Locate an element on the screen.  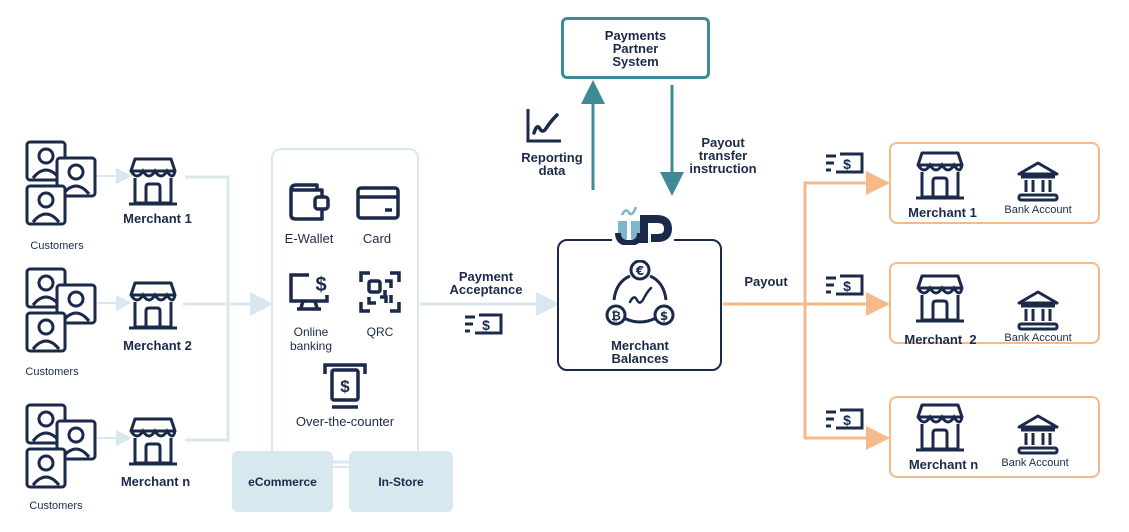
online-banking-icon: $ is located at coordinates (309, 292).